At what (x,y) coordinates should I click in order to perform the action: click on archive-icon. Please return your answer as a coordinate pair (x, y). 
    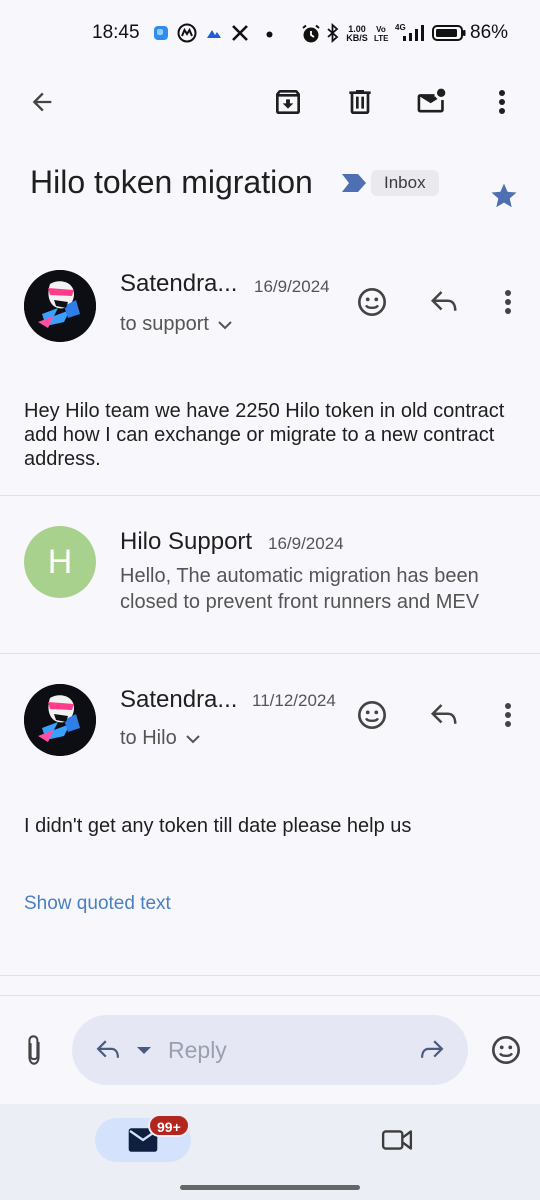
    Looking at the image, I should click on (288, 102).